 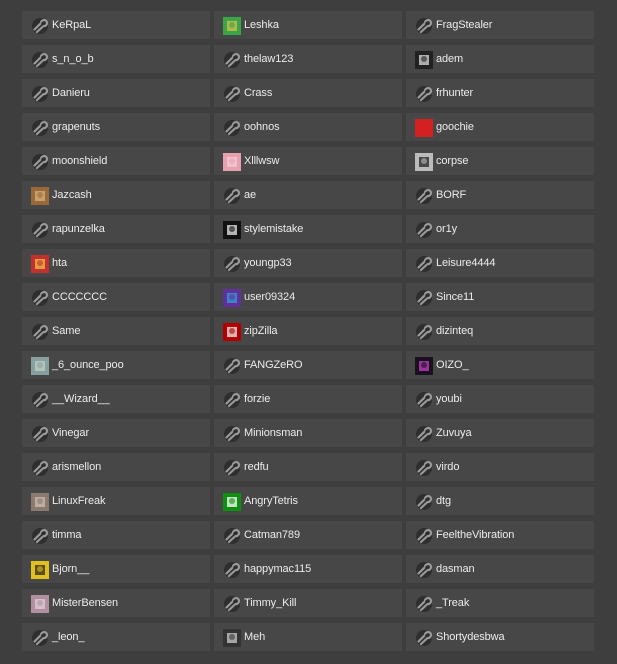 What do you see at coordinates (308, 127) in the screenshot?
I see `user-item: oohnos` at bounding box center [308, 127].